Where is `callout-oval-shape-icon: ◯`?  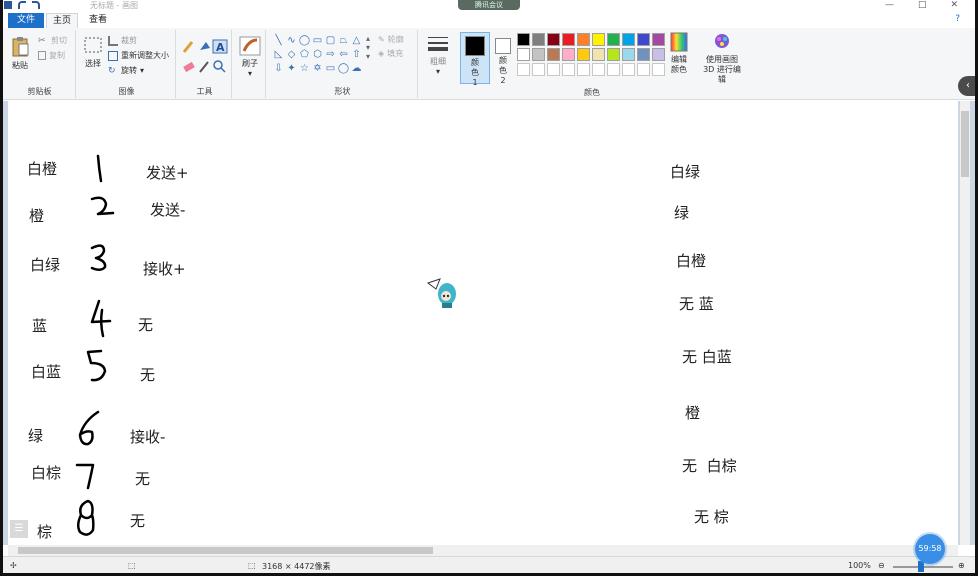 callout-oval-shape-icon: ◯ is located at coordinates (343, 69).